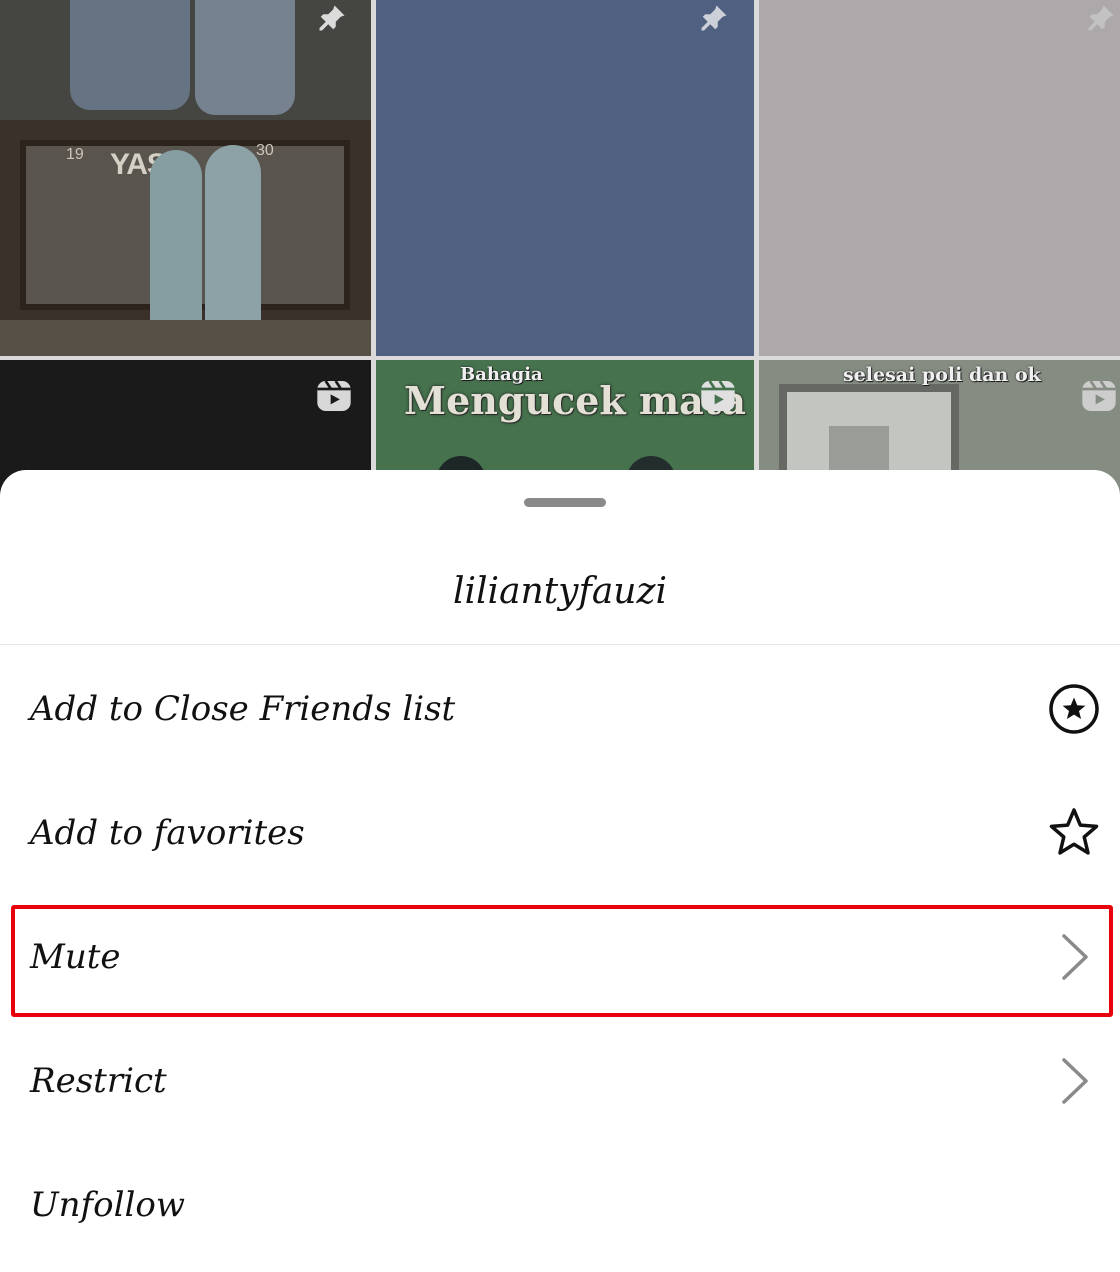  I want to click on restrict-item: Restrict, so click(560, 1081).